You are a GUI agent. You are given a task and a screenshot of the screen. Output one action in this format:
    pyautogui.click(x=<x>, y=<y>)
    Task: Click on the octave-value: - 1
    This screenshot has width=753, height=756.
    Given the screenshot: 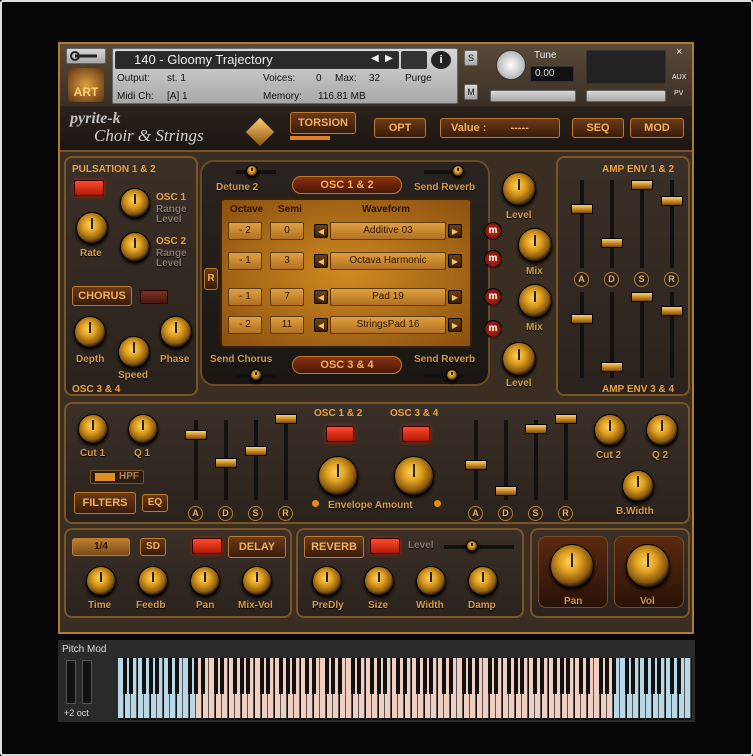 What is the action you would take?
    pyautogui.click(x=245, y=261)
    